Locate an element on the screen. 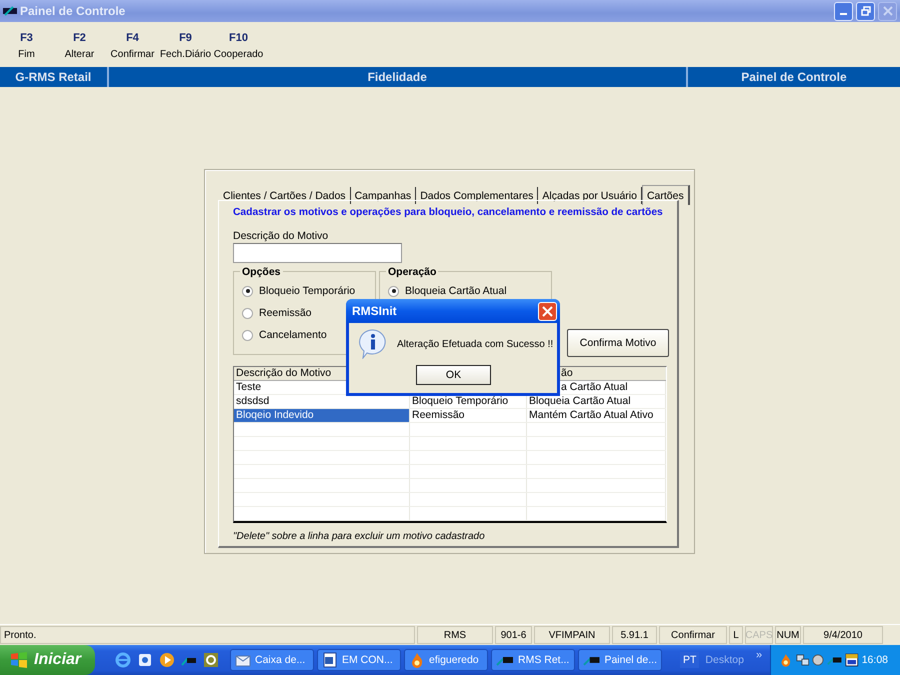 Image resolution: width=900 pixels, height=675 pixels. table-cell: Bloqeio Indevido is located at coordinates (322, 415).